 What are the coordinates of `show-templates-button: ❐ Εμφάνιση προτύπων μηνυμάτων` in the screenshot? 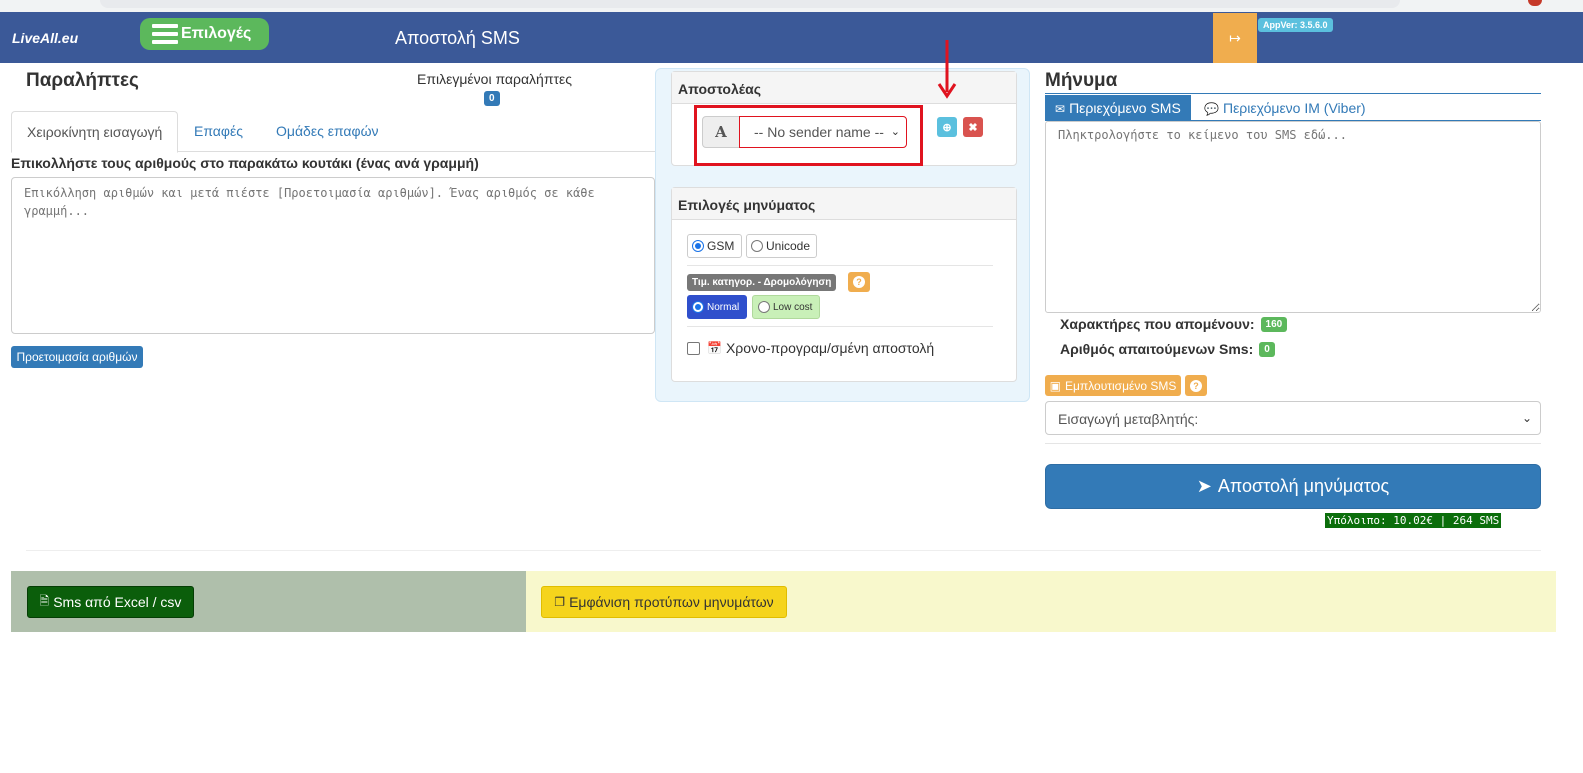 It's located at (664, 602).